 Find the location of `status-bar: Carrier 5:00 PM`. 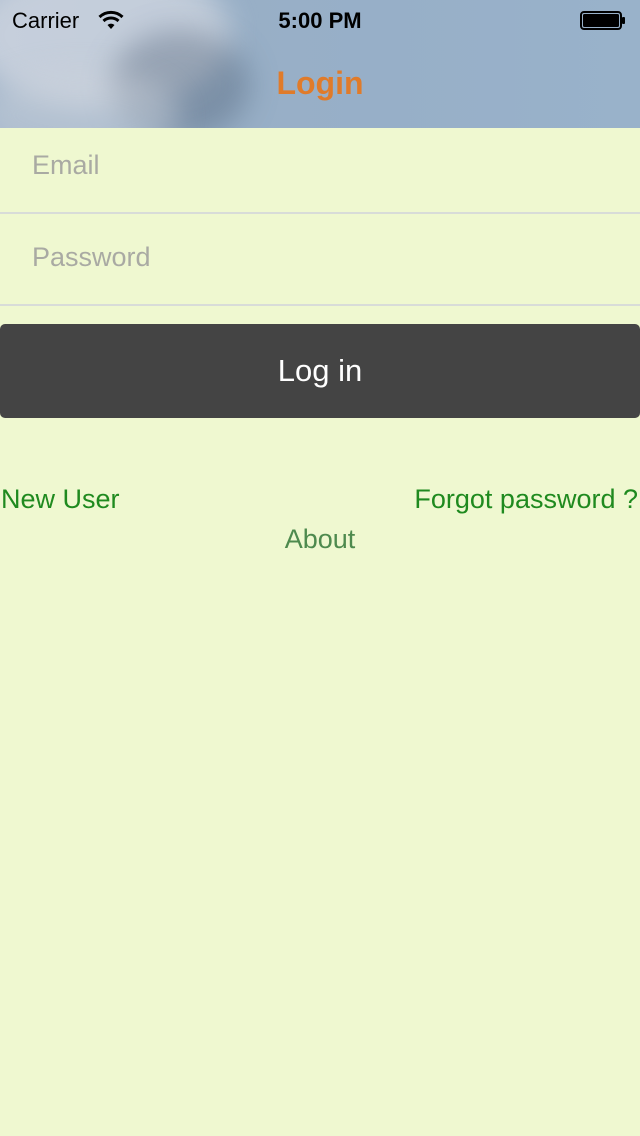

status-bar: Carrier 5:00 PM is located at coordinates (320, 20).